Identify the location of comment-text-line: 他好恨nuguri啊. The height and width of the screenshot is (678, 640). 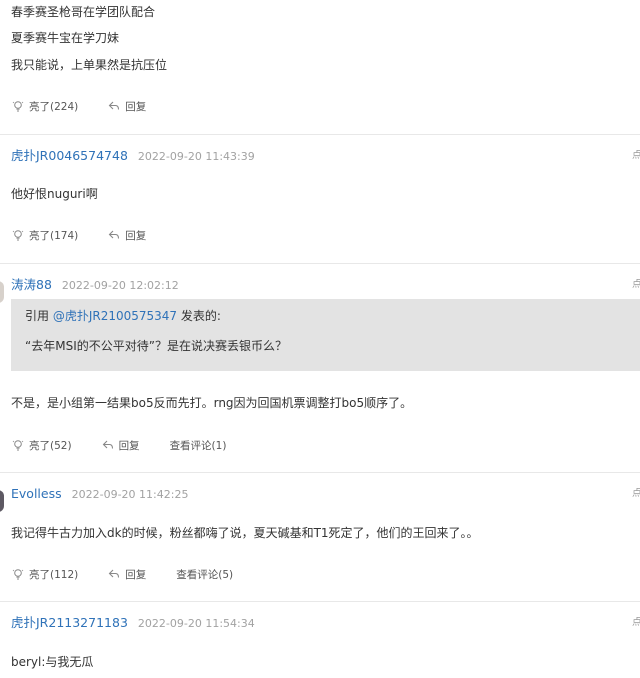
(54, 194).